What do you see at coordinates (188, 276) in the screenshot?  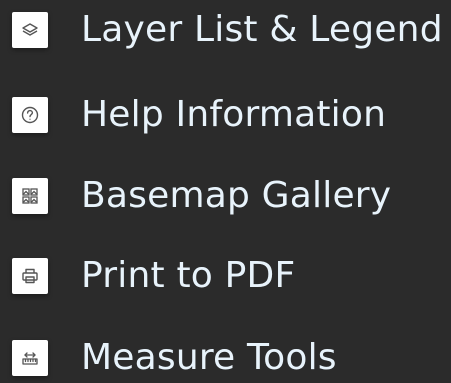 I see `menu-item-label: Print to PDF` at bounding box center [188, 276].